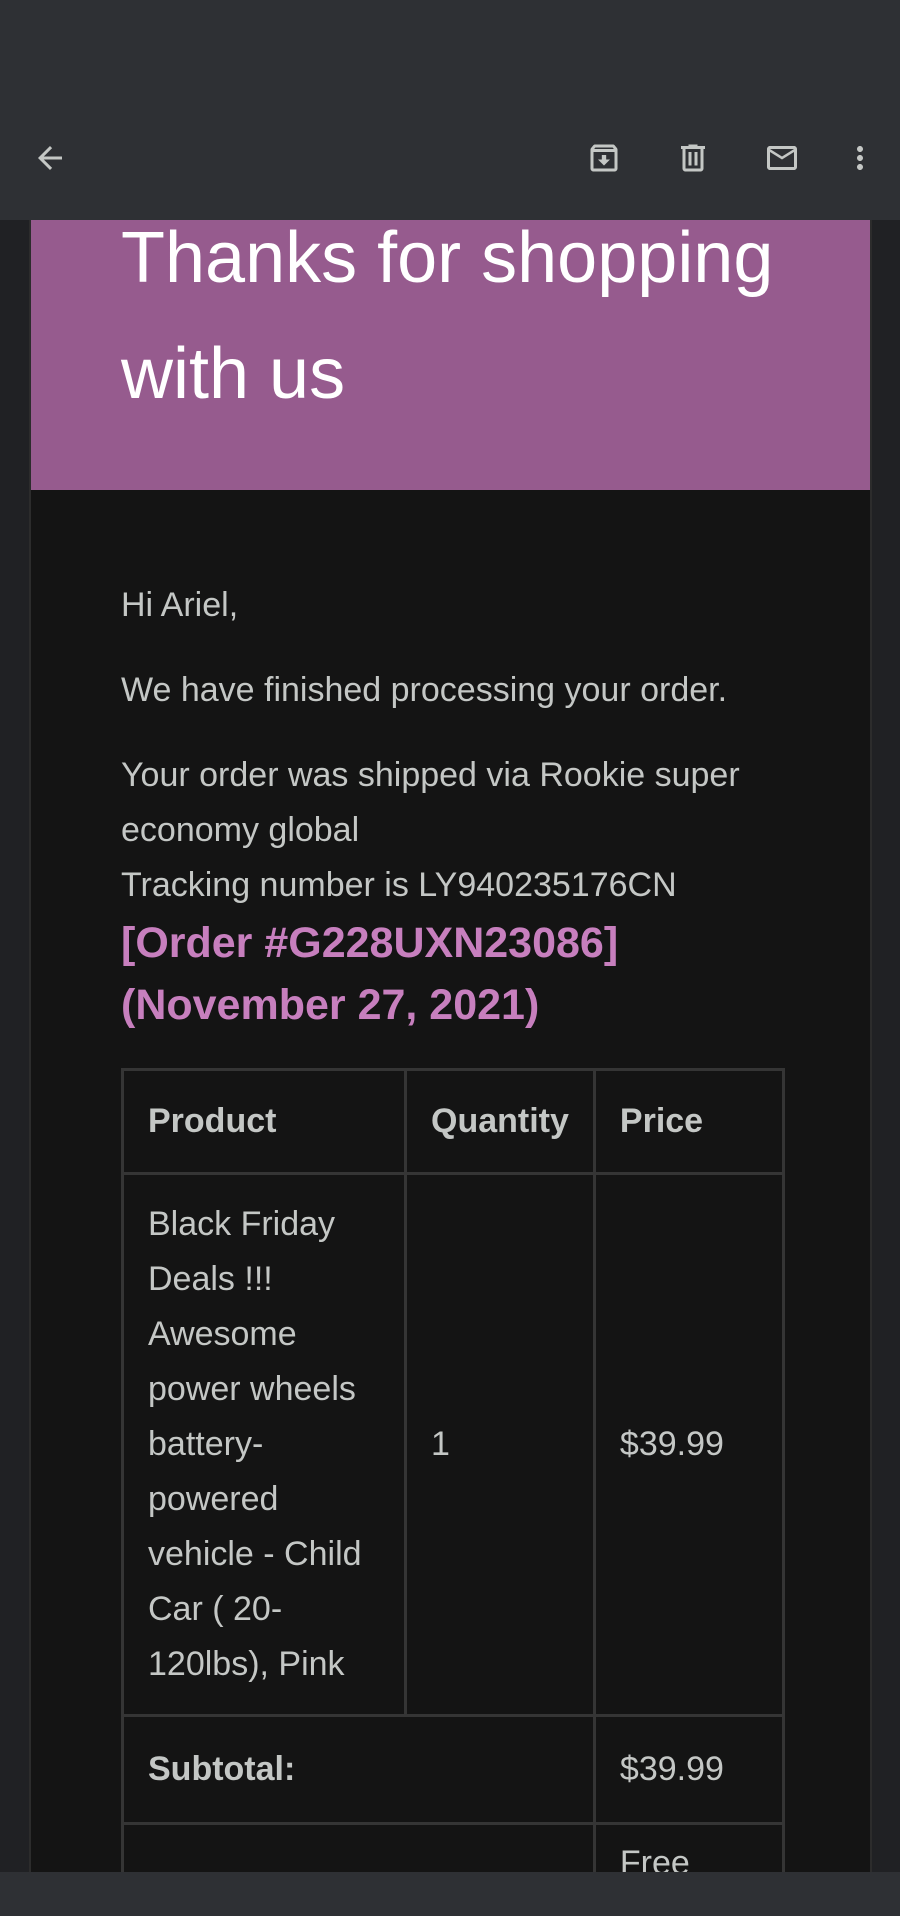 This screenshot has height=1916, width=900. I want to click on status-bar, so click(450, 49).